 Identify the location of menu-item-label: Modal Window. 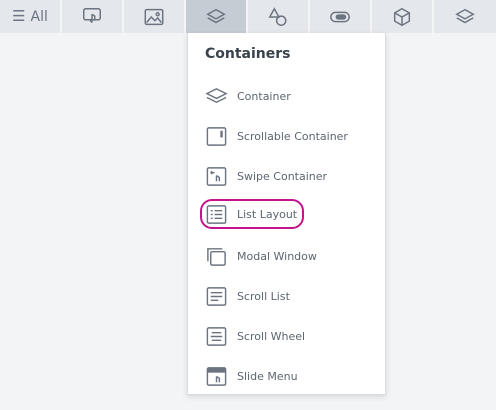
(277, 256).